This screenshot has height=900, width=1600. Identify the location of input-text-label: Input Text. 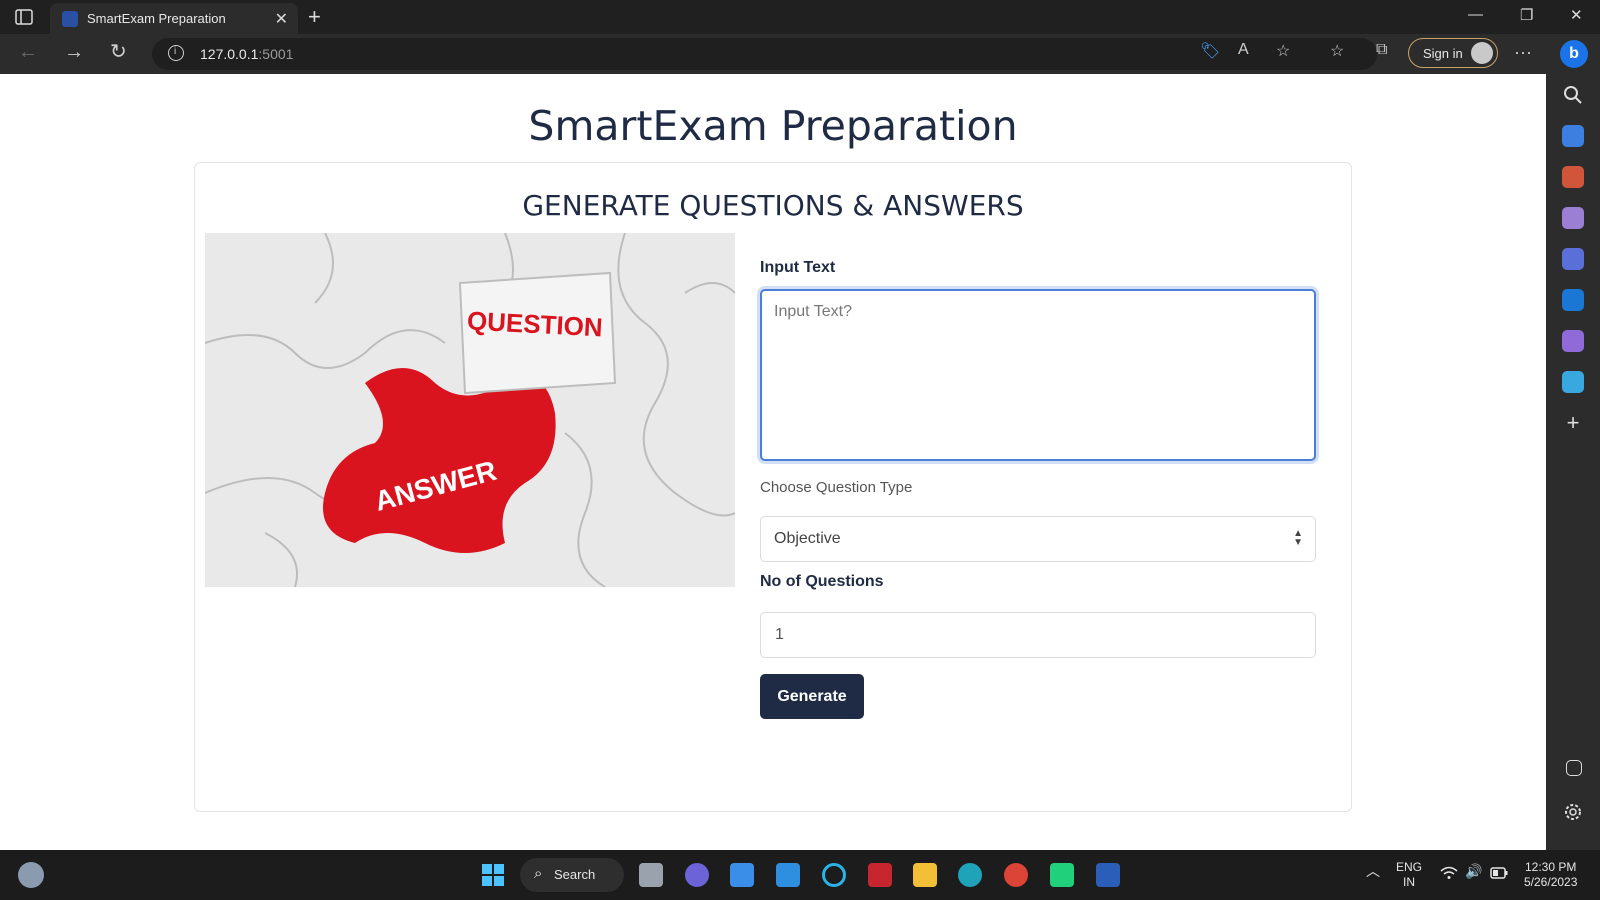
(798, 267).